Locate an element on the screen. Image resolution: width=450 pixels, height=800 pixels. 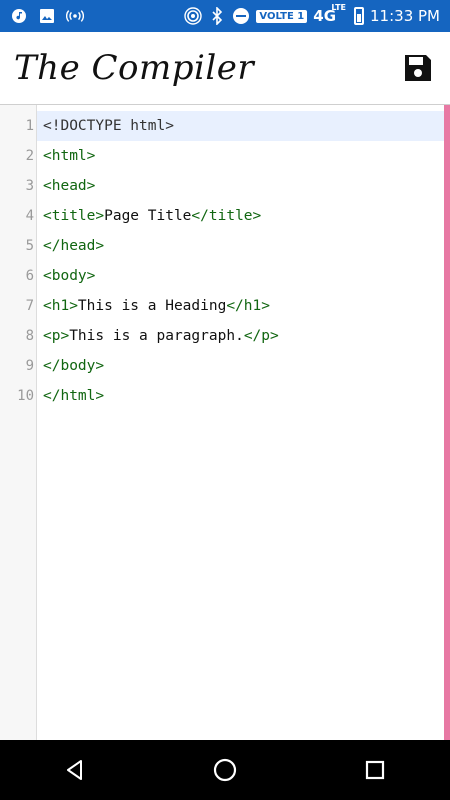
code-line-text: <h1>This is a Heading</h1> is located at coordinates (153, 306).